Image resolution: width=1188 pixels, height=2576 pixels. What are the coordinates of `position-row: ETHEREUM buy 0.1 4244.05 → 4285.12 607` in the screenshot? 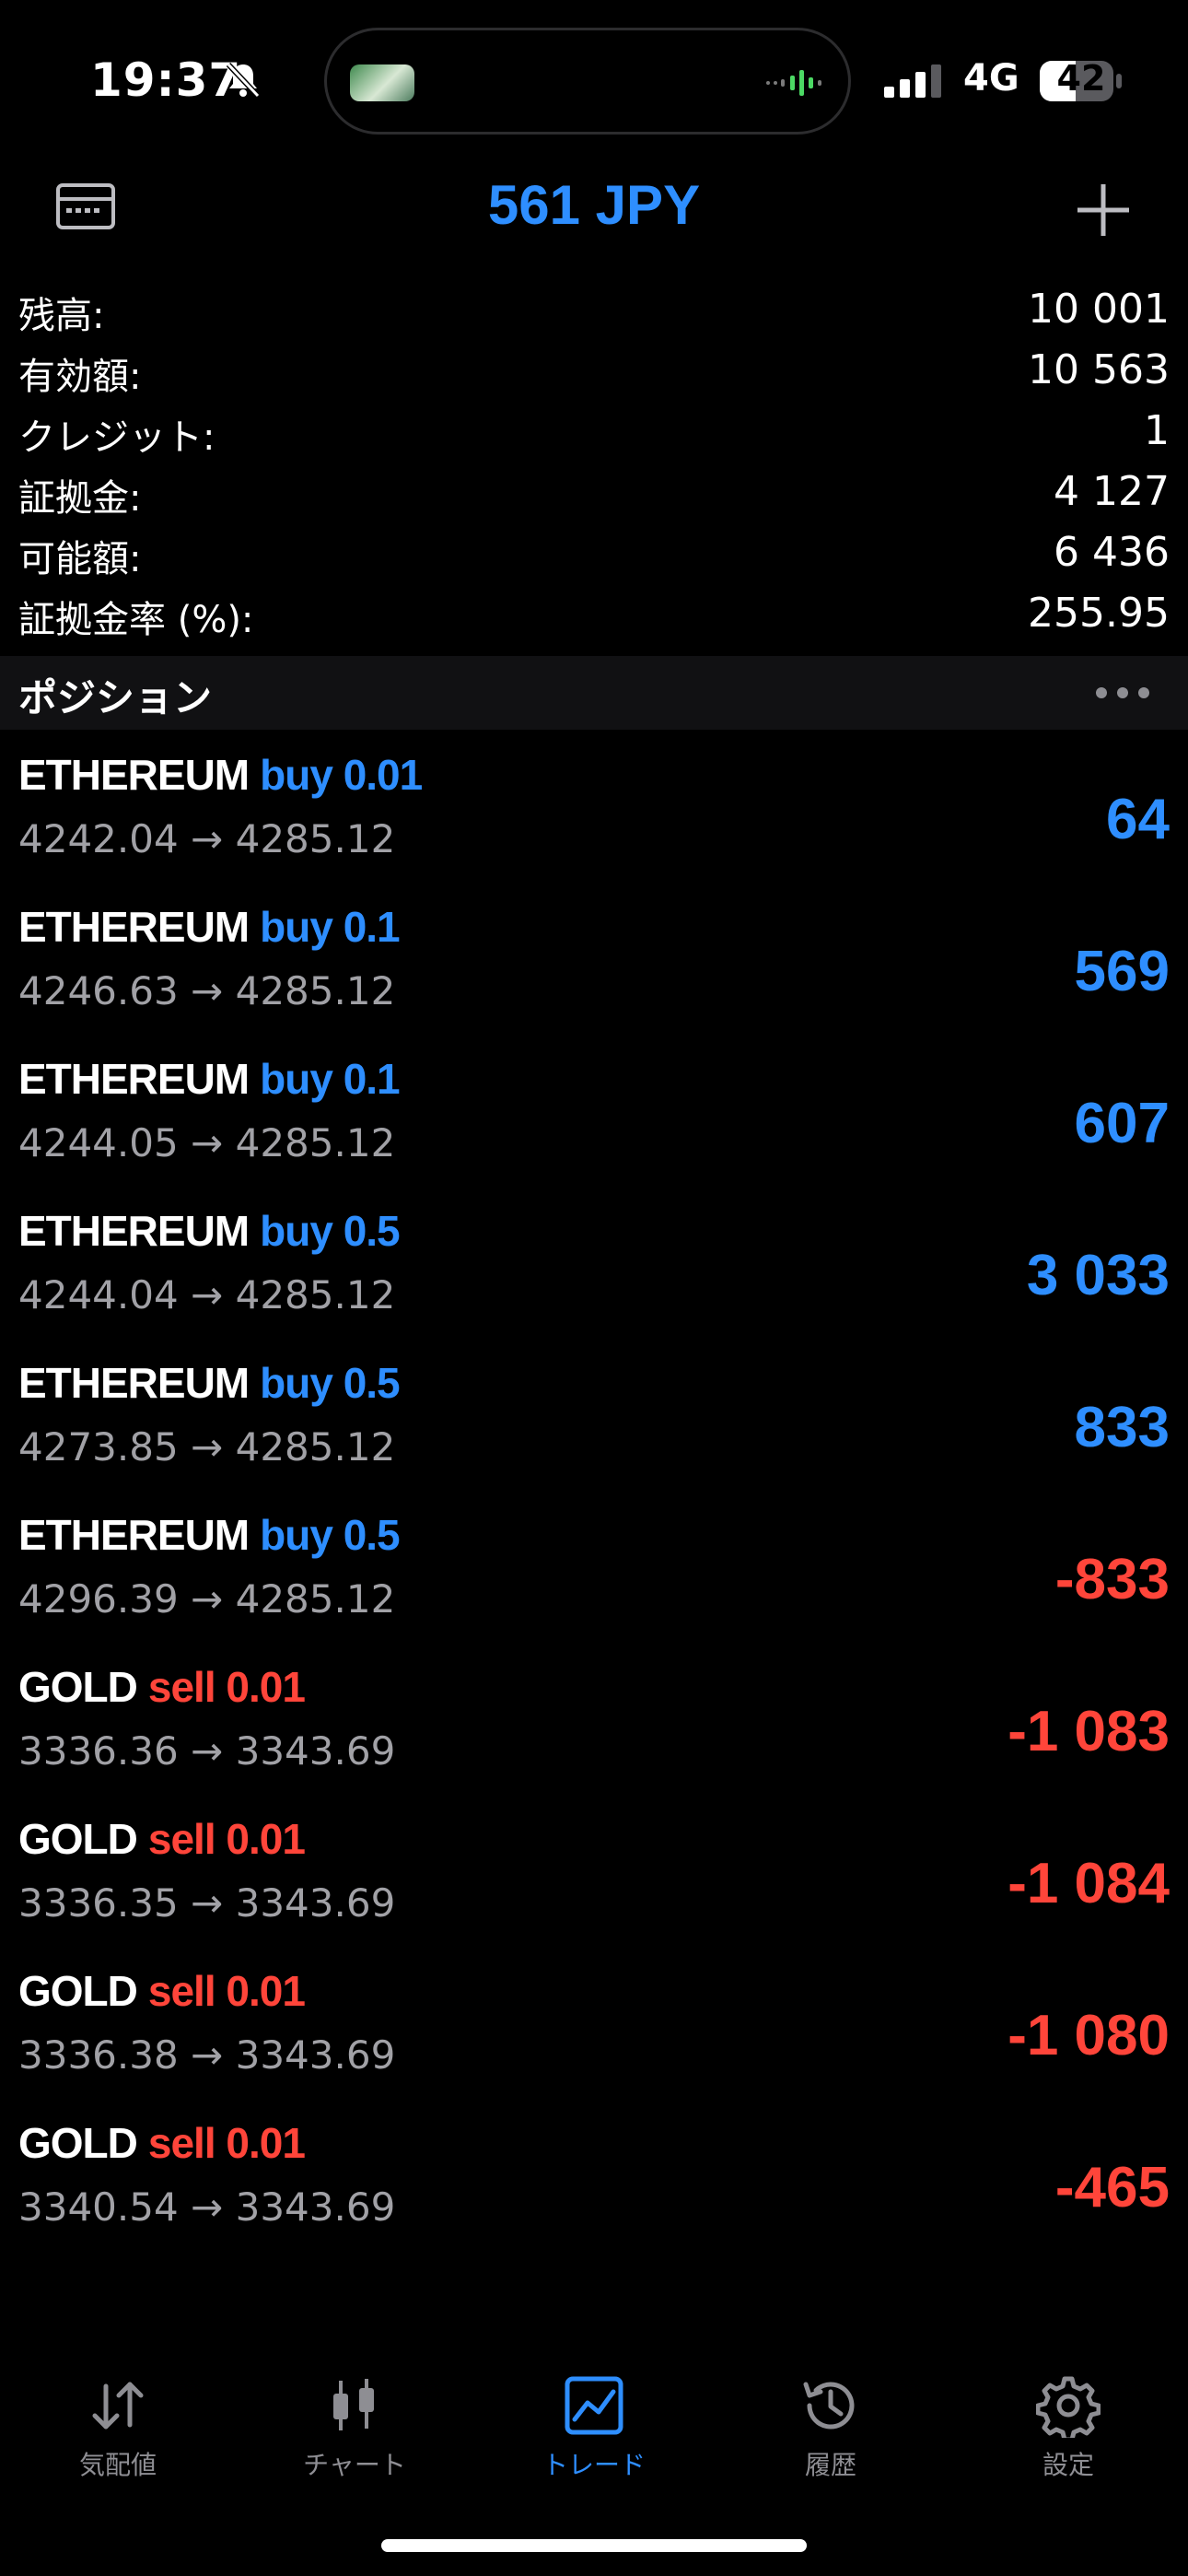 It's located at (594, 1128).